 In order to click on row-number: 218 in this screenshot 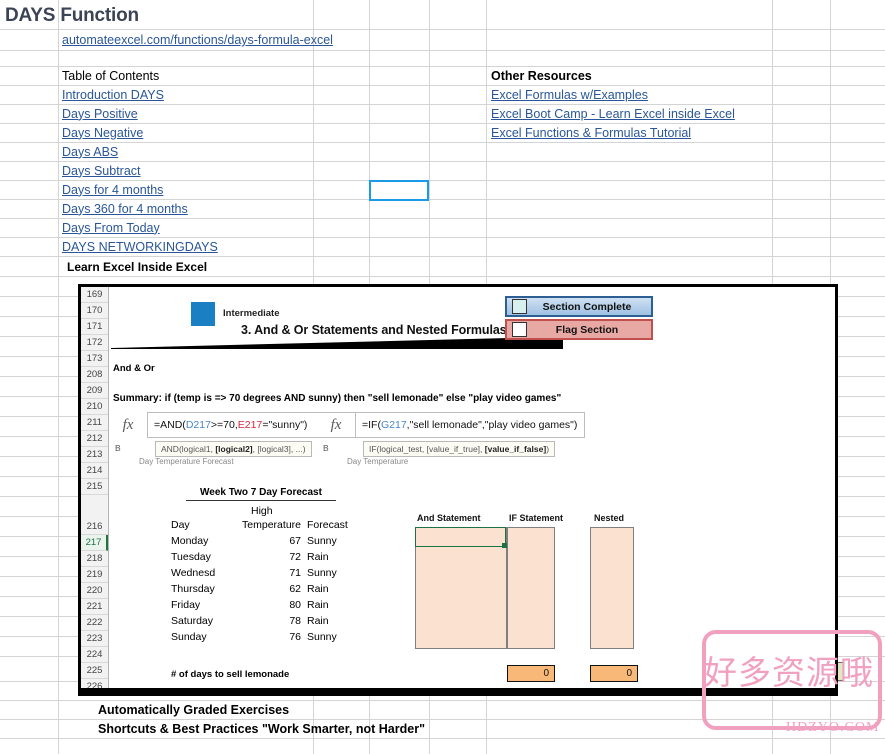, I will do `click(94, 559)`.